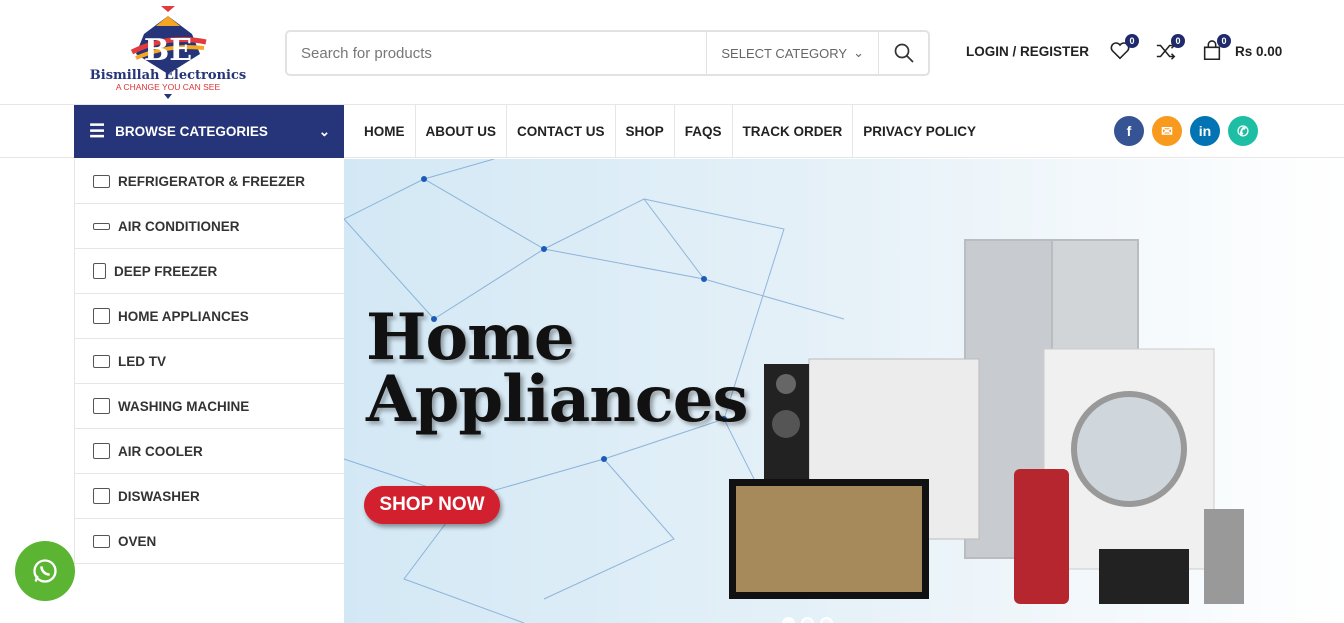 Image resolution: width=1344 pixels, height=623 pixels. I want to click on category-refrigerator-freezer: REFRIGERATOR & FREEZER, so click(209, 181).